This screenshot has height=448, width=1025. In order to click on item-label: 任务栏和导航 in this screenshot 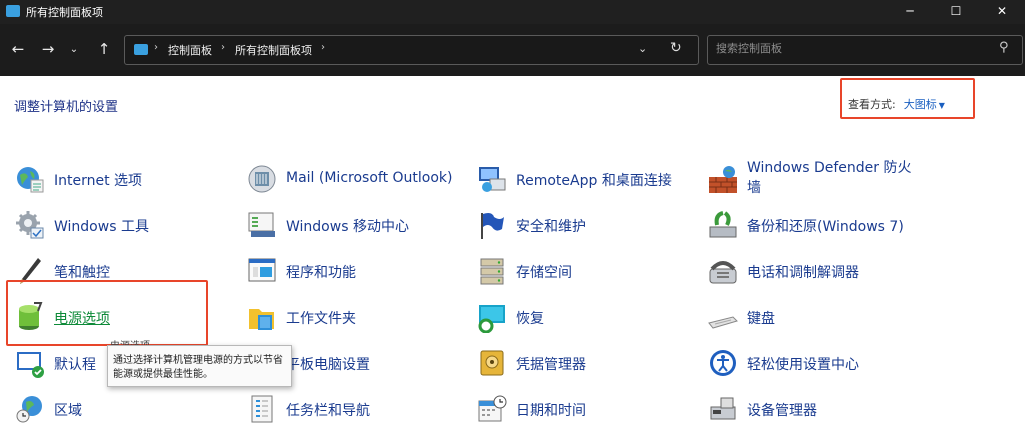, I will do `click(328, 410)`.